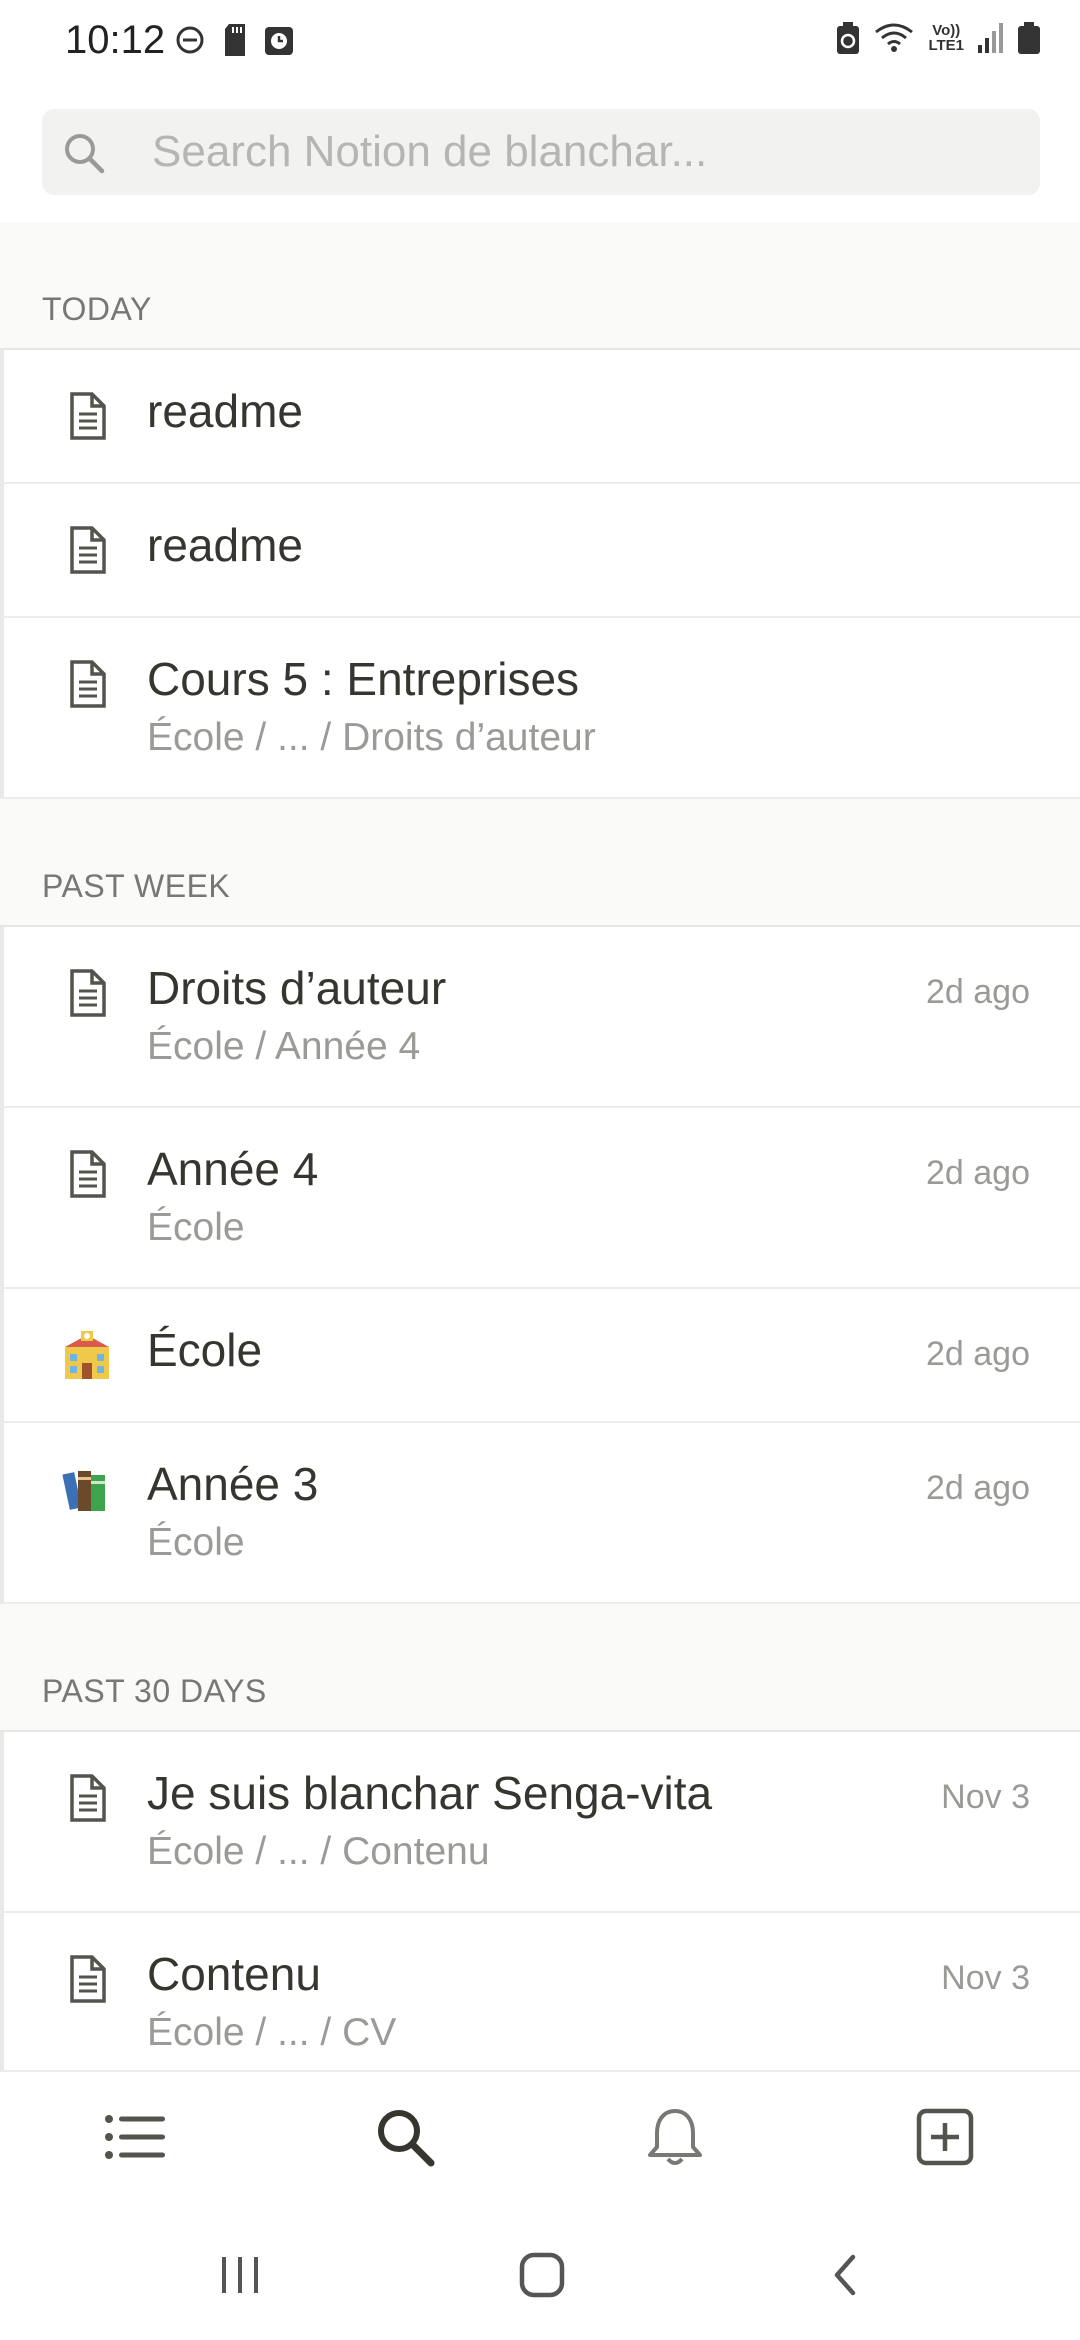 This screenshot has width=1080, height=2340. What do you see at coordinates (115, 40) in the screenshot?
I see `status-time: 10:12` at bounding box center [115, 40].